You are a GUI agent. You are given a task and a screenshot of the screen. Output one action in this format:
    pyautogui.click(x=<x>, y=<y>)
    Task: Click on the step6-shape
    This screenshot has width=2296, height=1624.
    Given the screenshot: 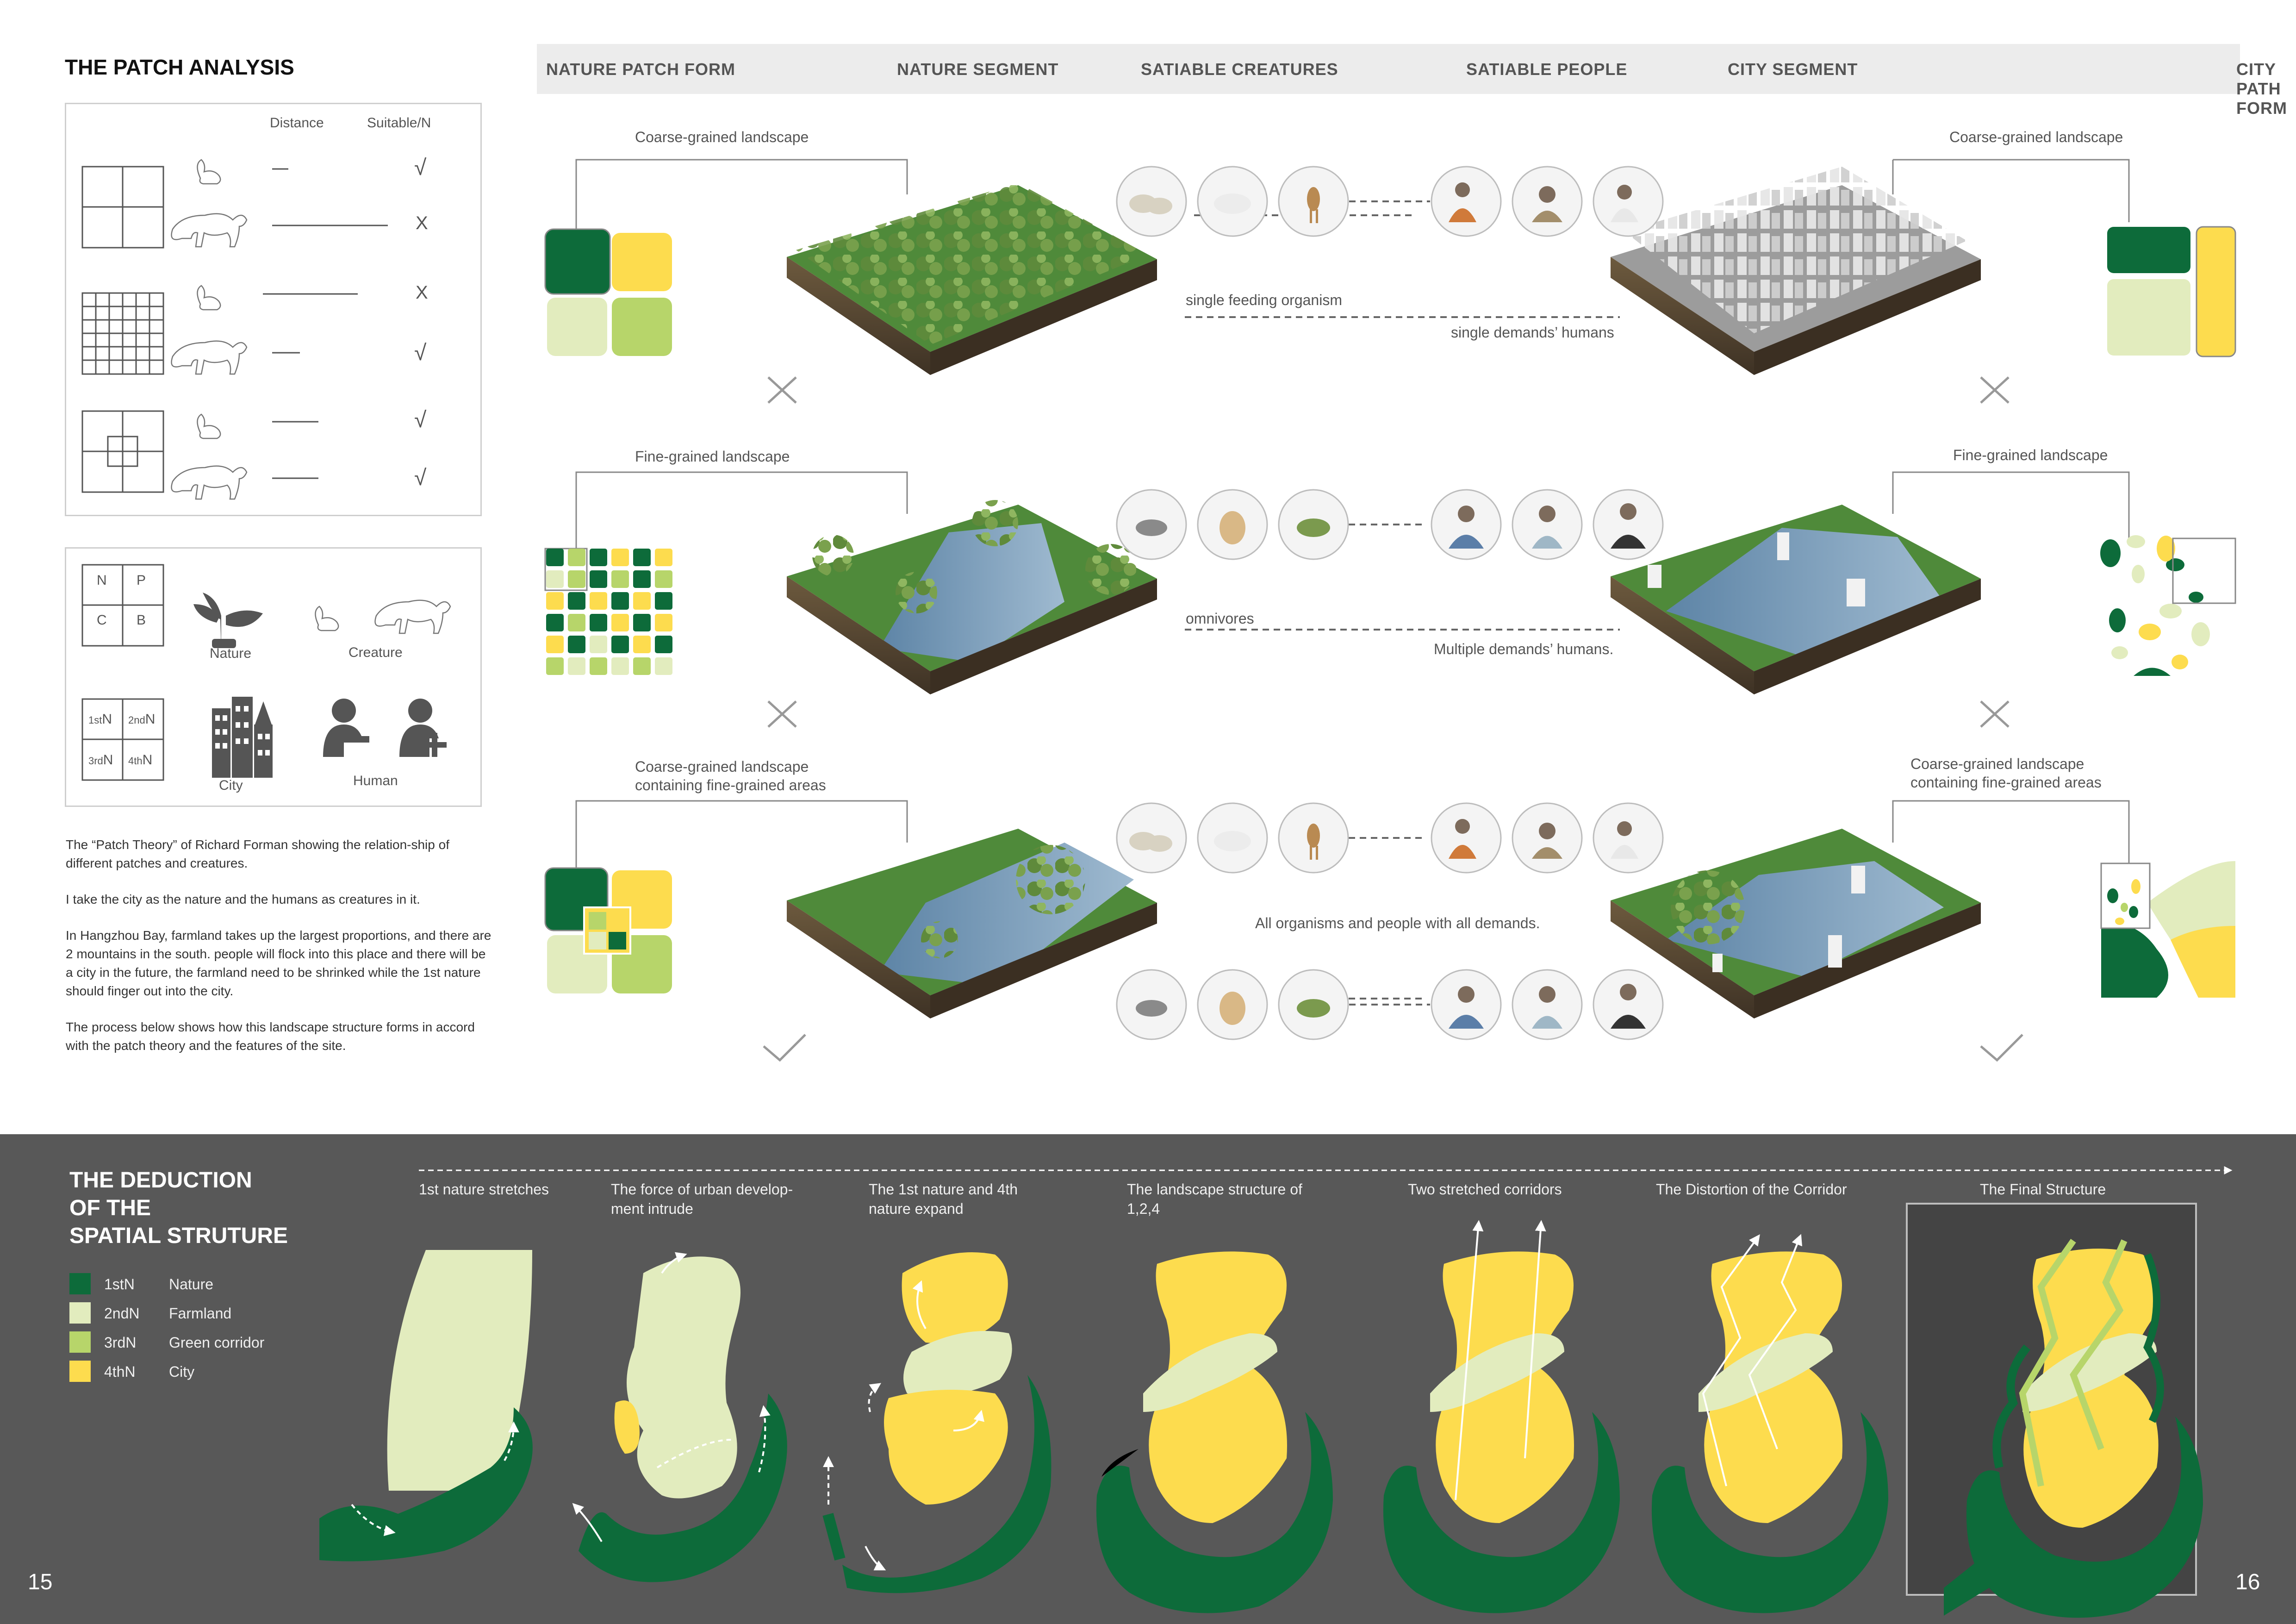 What is the action you would take?
    pyautogui.click(x=1769, y=1423)
    